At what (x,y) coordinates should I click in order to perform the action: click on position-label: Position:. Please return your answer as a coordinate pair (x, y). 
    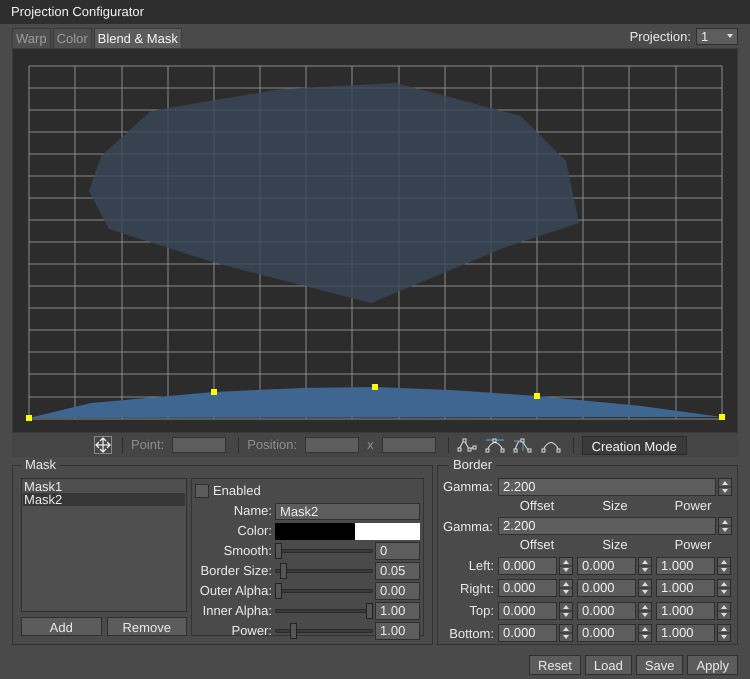
    Looking at the image, I should click on (272, 445).